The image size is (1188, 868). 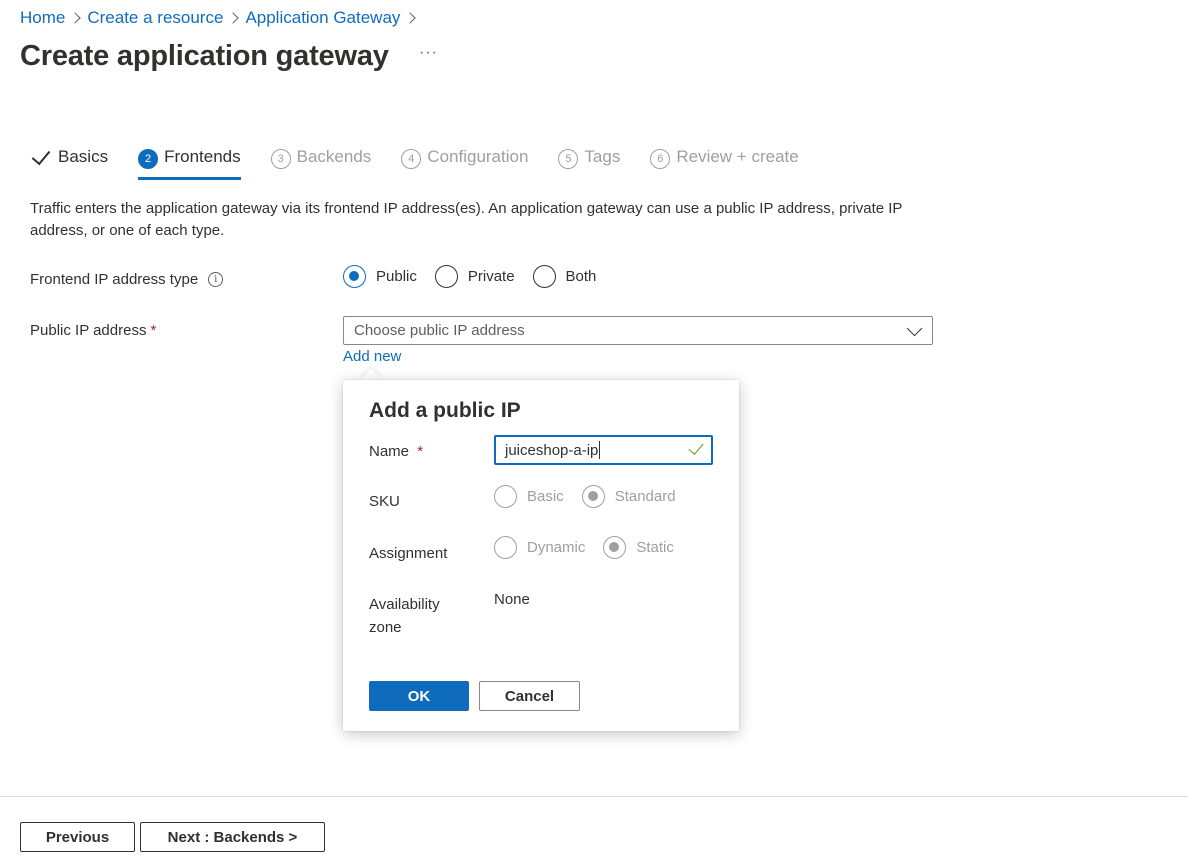 I want to click on page-title: Create application gateway, so click(x=204, y=56).